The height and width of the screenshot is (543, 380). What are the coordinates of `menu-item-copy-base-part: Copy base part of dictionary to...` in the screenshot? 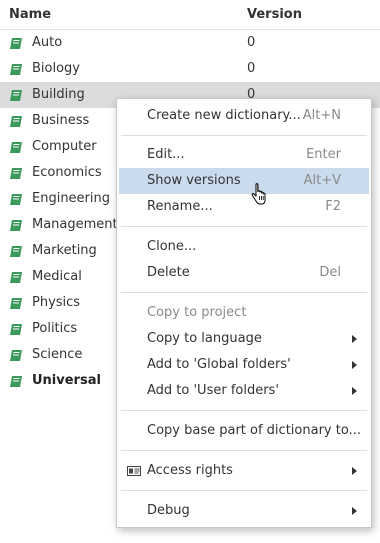 It's located at (244, 431).